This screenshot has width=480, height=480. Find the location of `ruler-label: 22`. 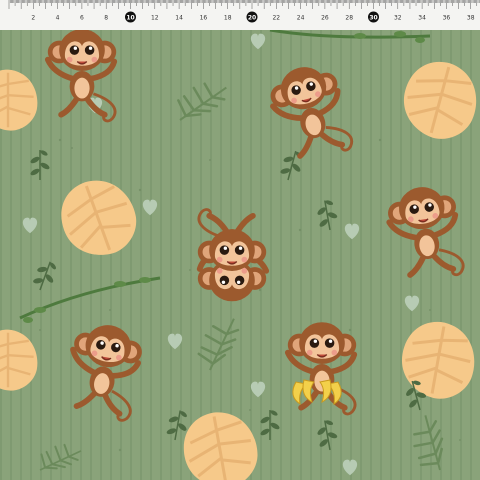

ruler-label: 22 is located at coordinates (276, 18).